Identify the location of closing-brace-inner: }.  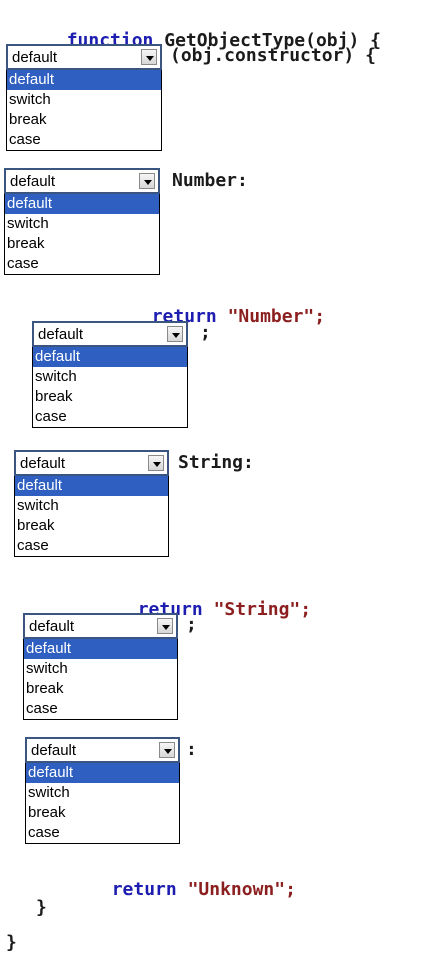
(41, 907).